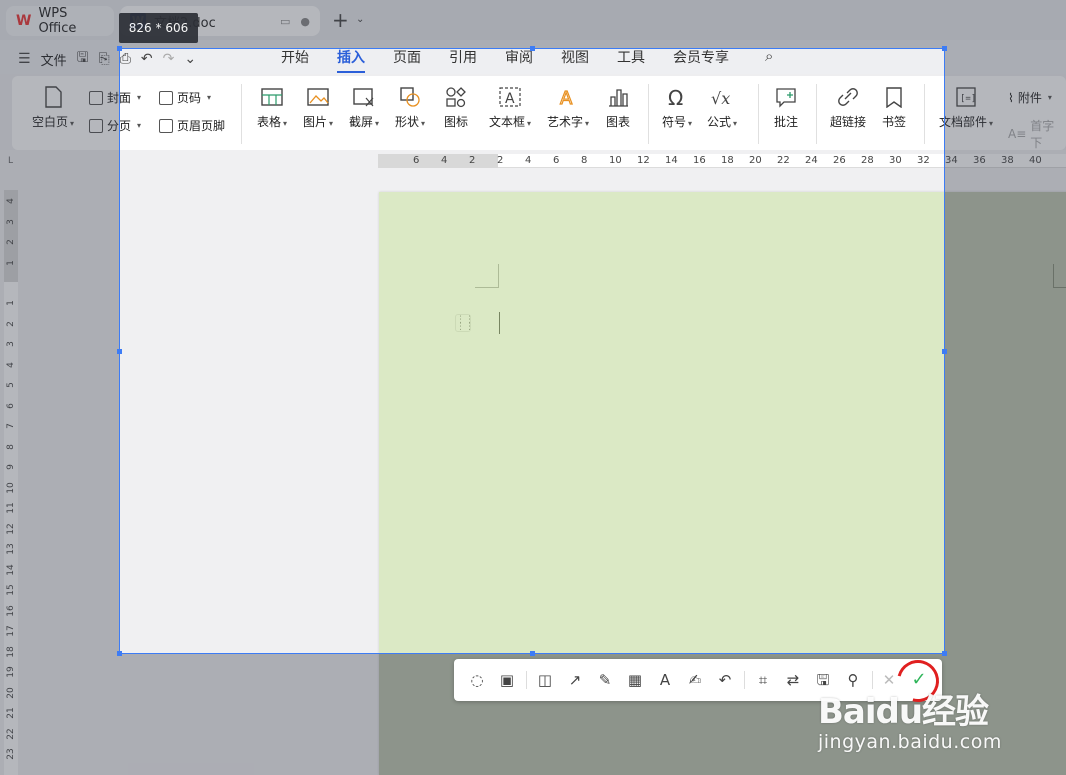  What do you see at coordinates (477, 680) in the screenshot?
I see `lasso-select-icon: ◌` at bounding box center [477, 680].